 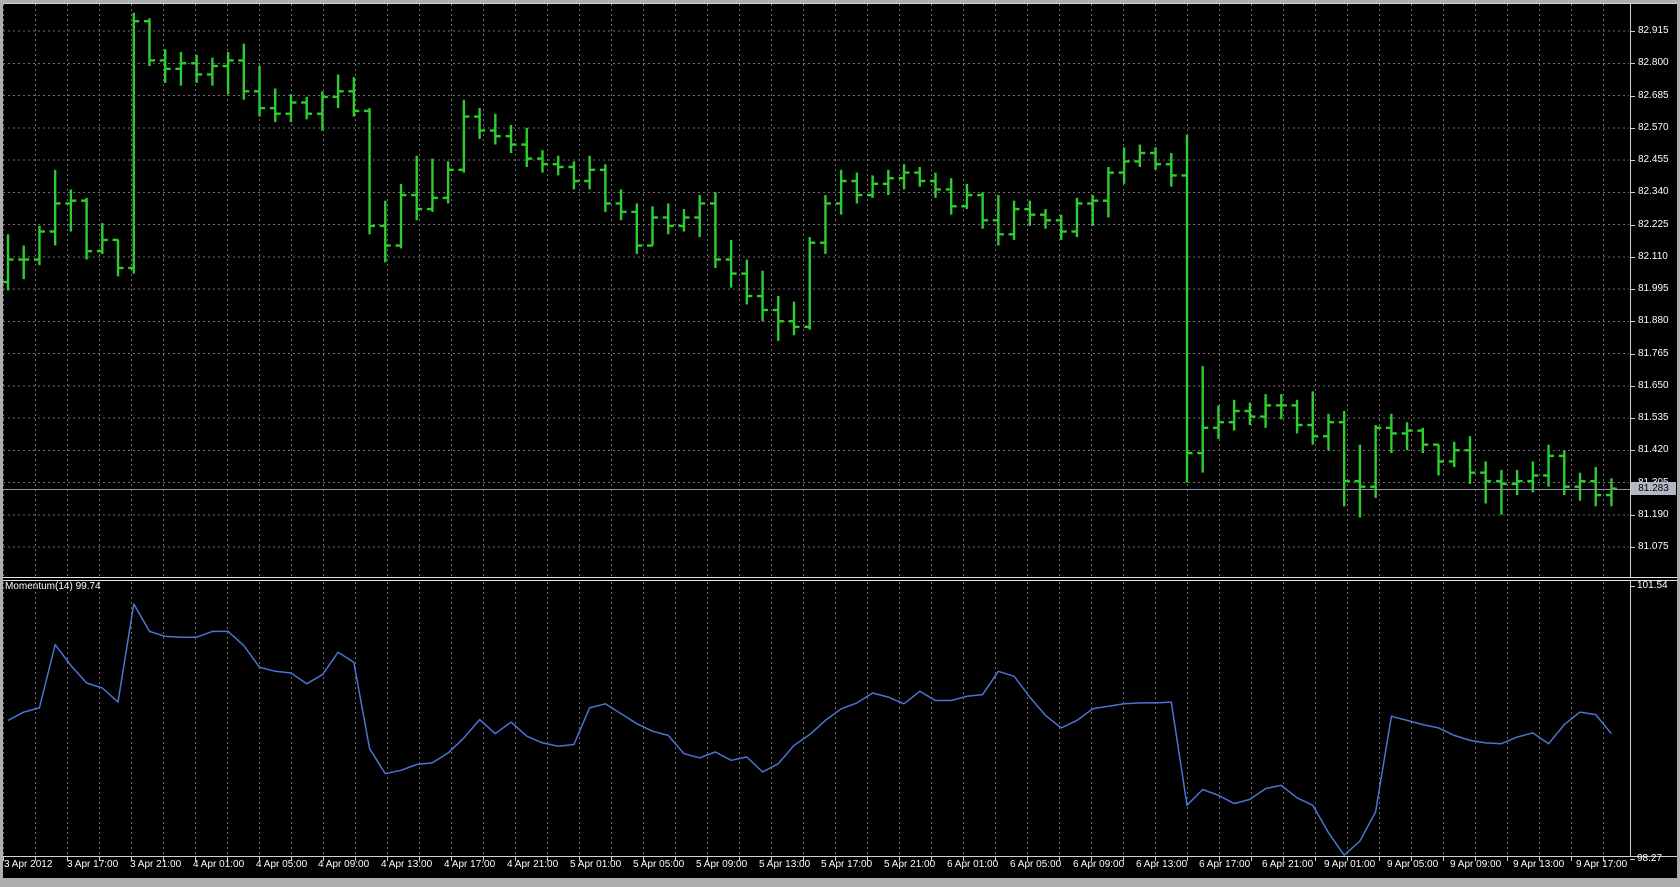 I want to click on time-axis-label: 4 Apr 01:00, so click(x=219, y=864).